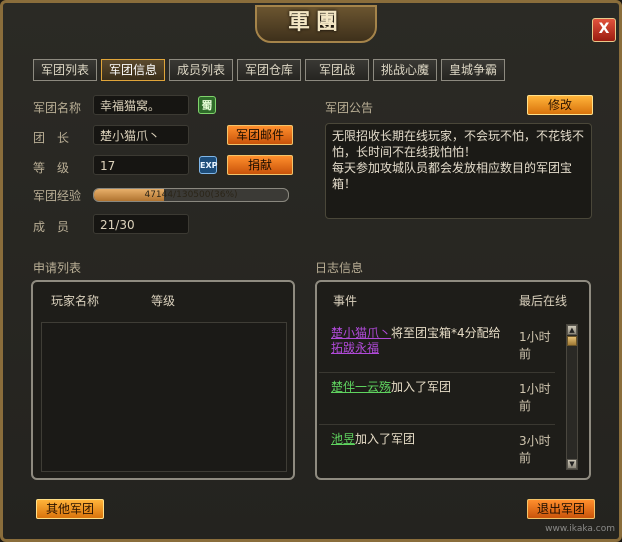 The height and width of the screenshot is (542, 622). Describe the element at coordinates (572, 330) in the screenshot. I see `scroll-up-icon: ▲` at that location.